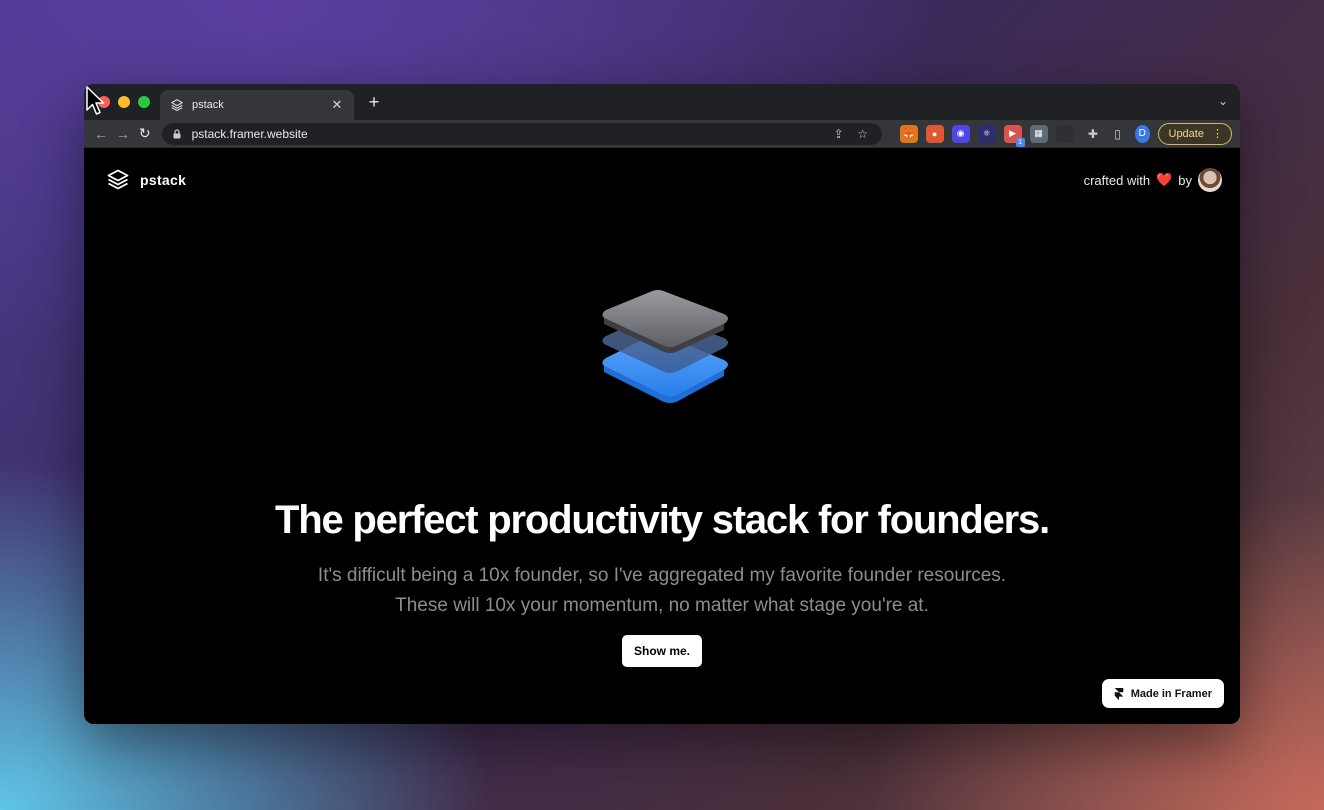 The image size is (1324, 810). I want to click on bookmark-star-icon: ☆, so click(863, 134).